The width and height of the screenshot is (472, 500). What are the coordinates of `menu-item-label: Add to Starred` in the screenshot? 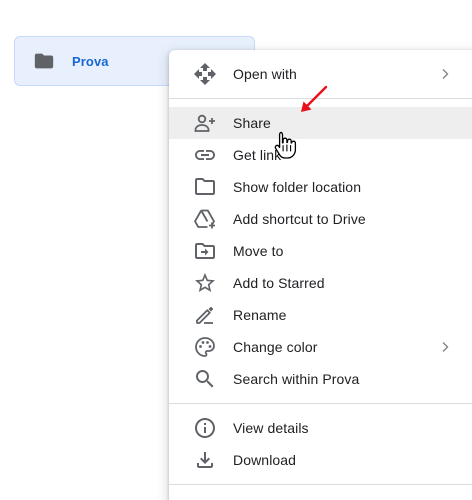 It's located at (279, 283).